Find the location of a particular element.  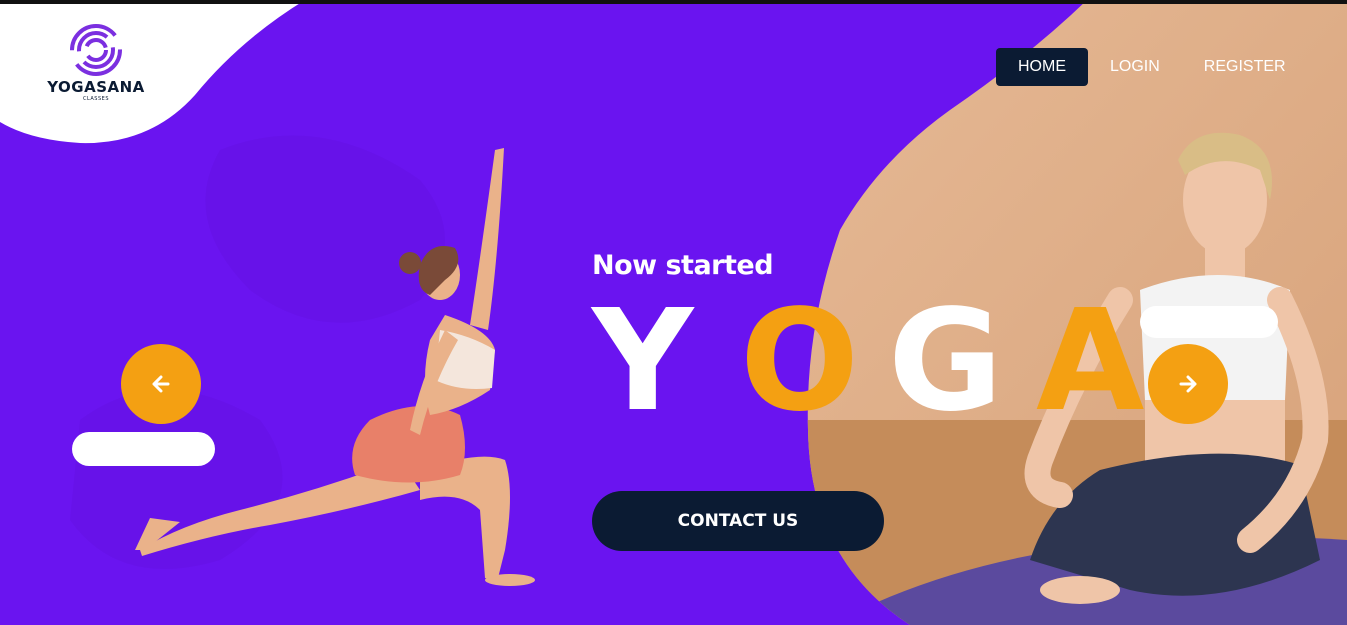

contact-us-button: CONTACT US is located at coordinates (738, 521).